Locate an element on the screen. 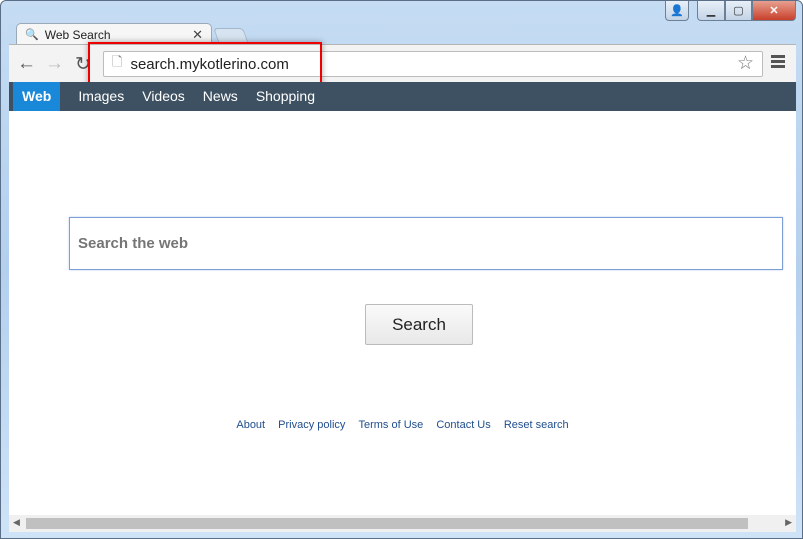 The width and height of the screenshot is (803, 539). scroll-left-icon: ◀ is located at coordinates (16, 522).